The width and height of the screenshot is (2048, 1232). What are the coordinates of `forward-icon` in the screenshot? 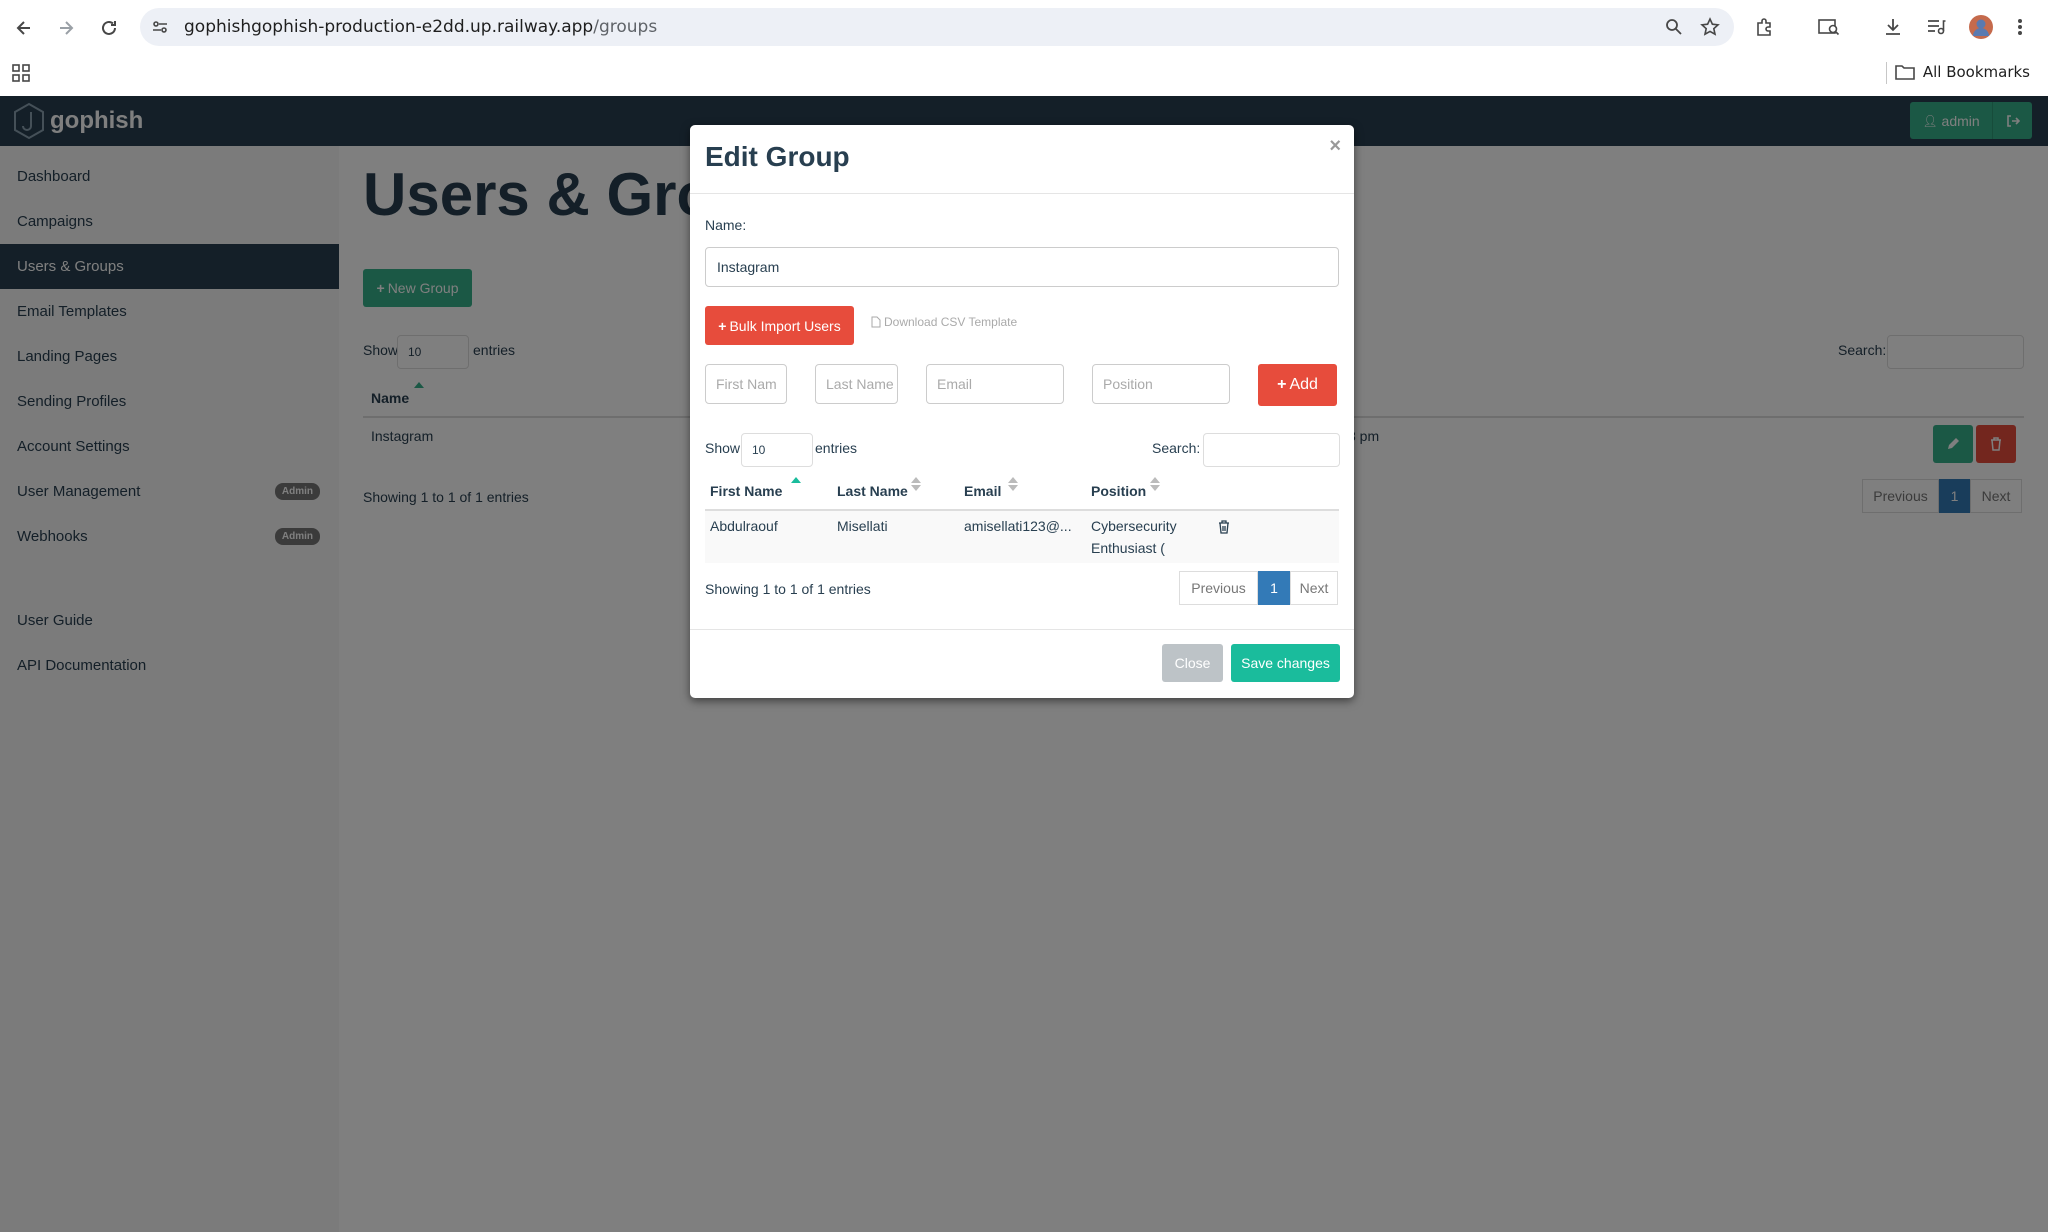 It's located at (66, 28).